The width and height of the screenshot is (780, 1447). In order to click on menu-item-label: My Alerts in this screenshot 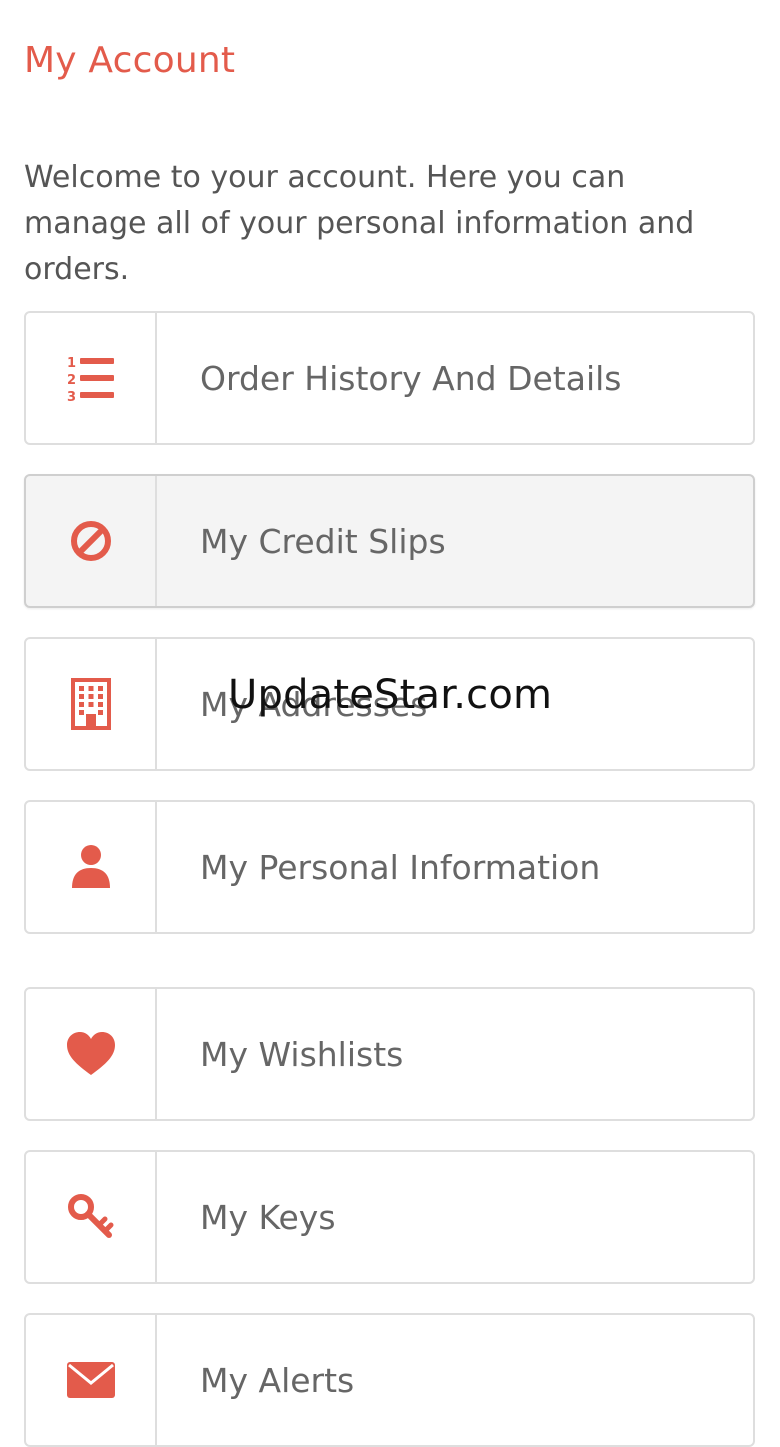, I will do `click(277, 1380)`.